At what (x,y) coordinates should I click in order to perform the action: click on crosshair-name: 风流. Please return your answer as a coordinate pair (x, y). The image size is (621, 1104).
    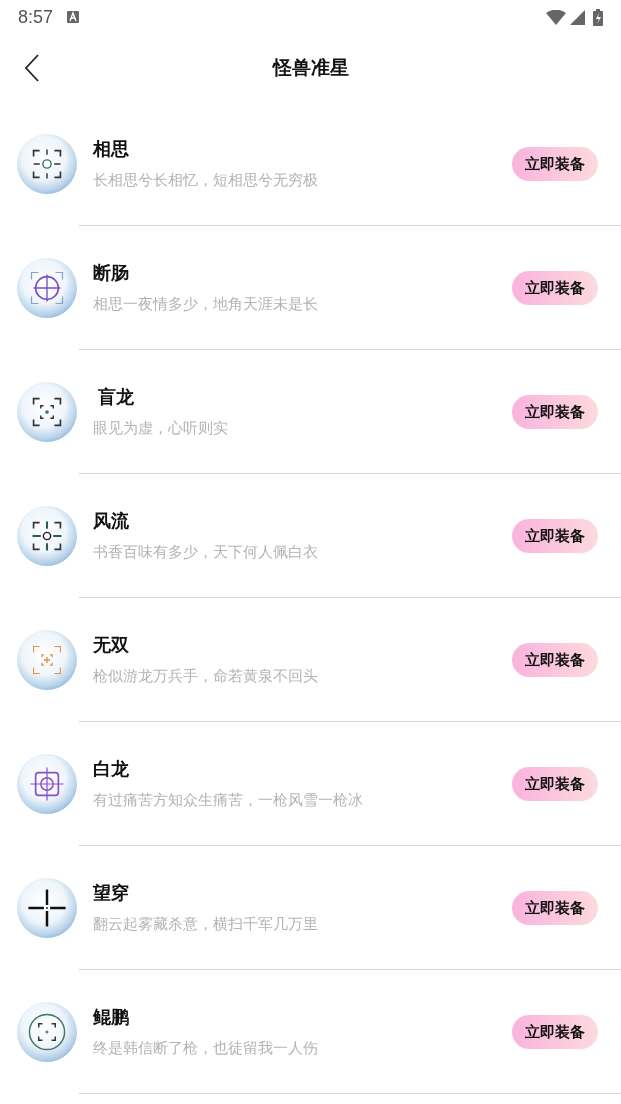
    Looking at the image, I should click on (111, 522).